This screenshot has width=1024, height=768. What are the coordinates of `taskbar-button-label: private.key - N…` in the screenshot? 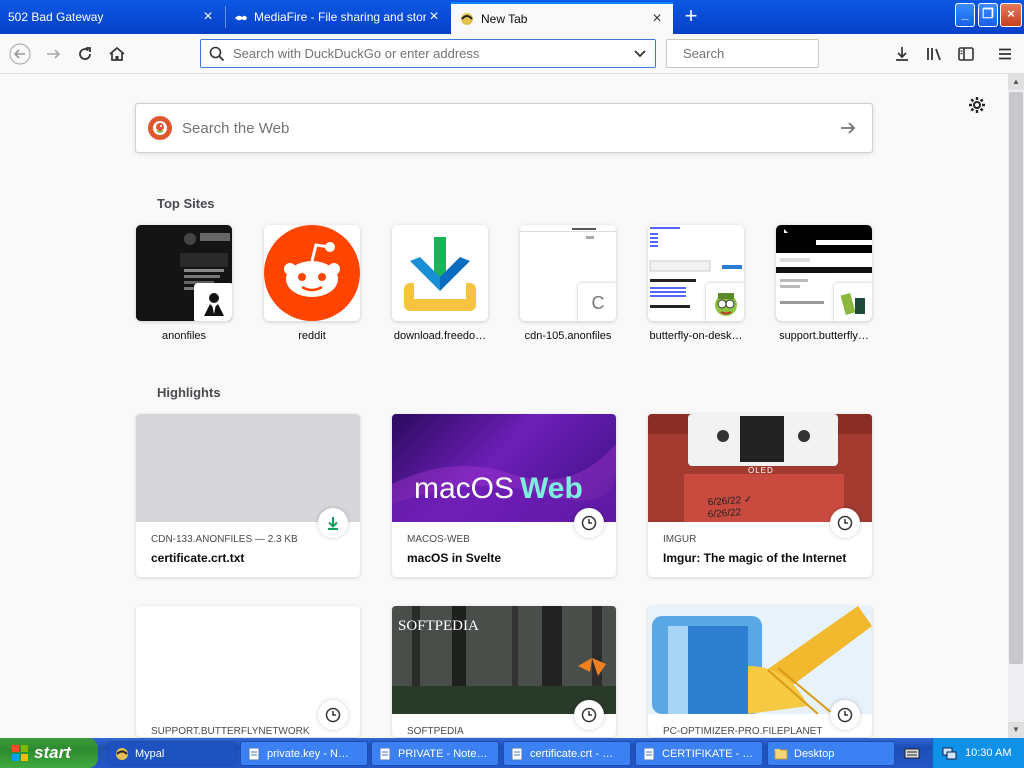 It's located at (308, 753).